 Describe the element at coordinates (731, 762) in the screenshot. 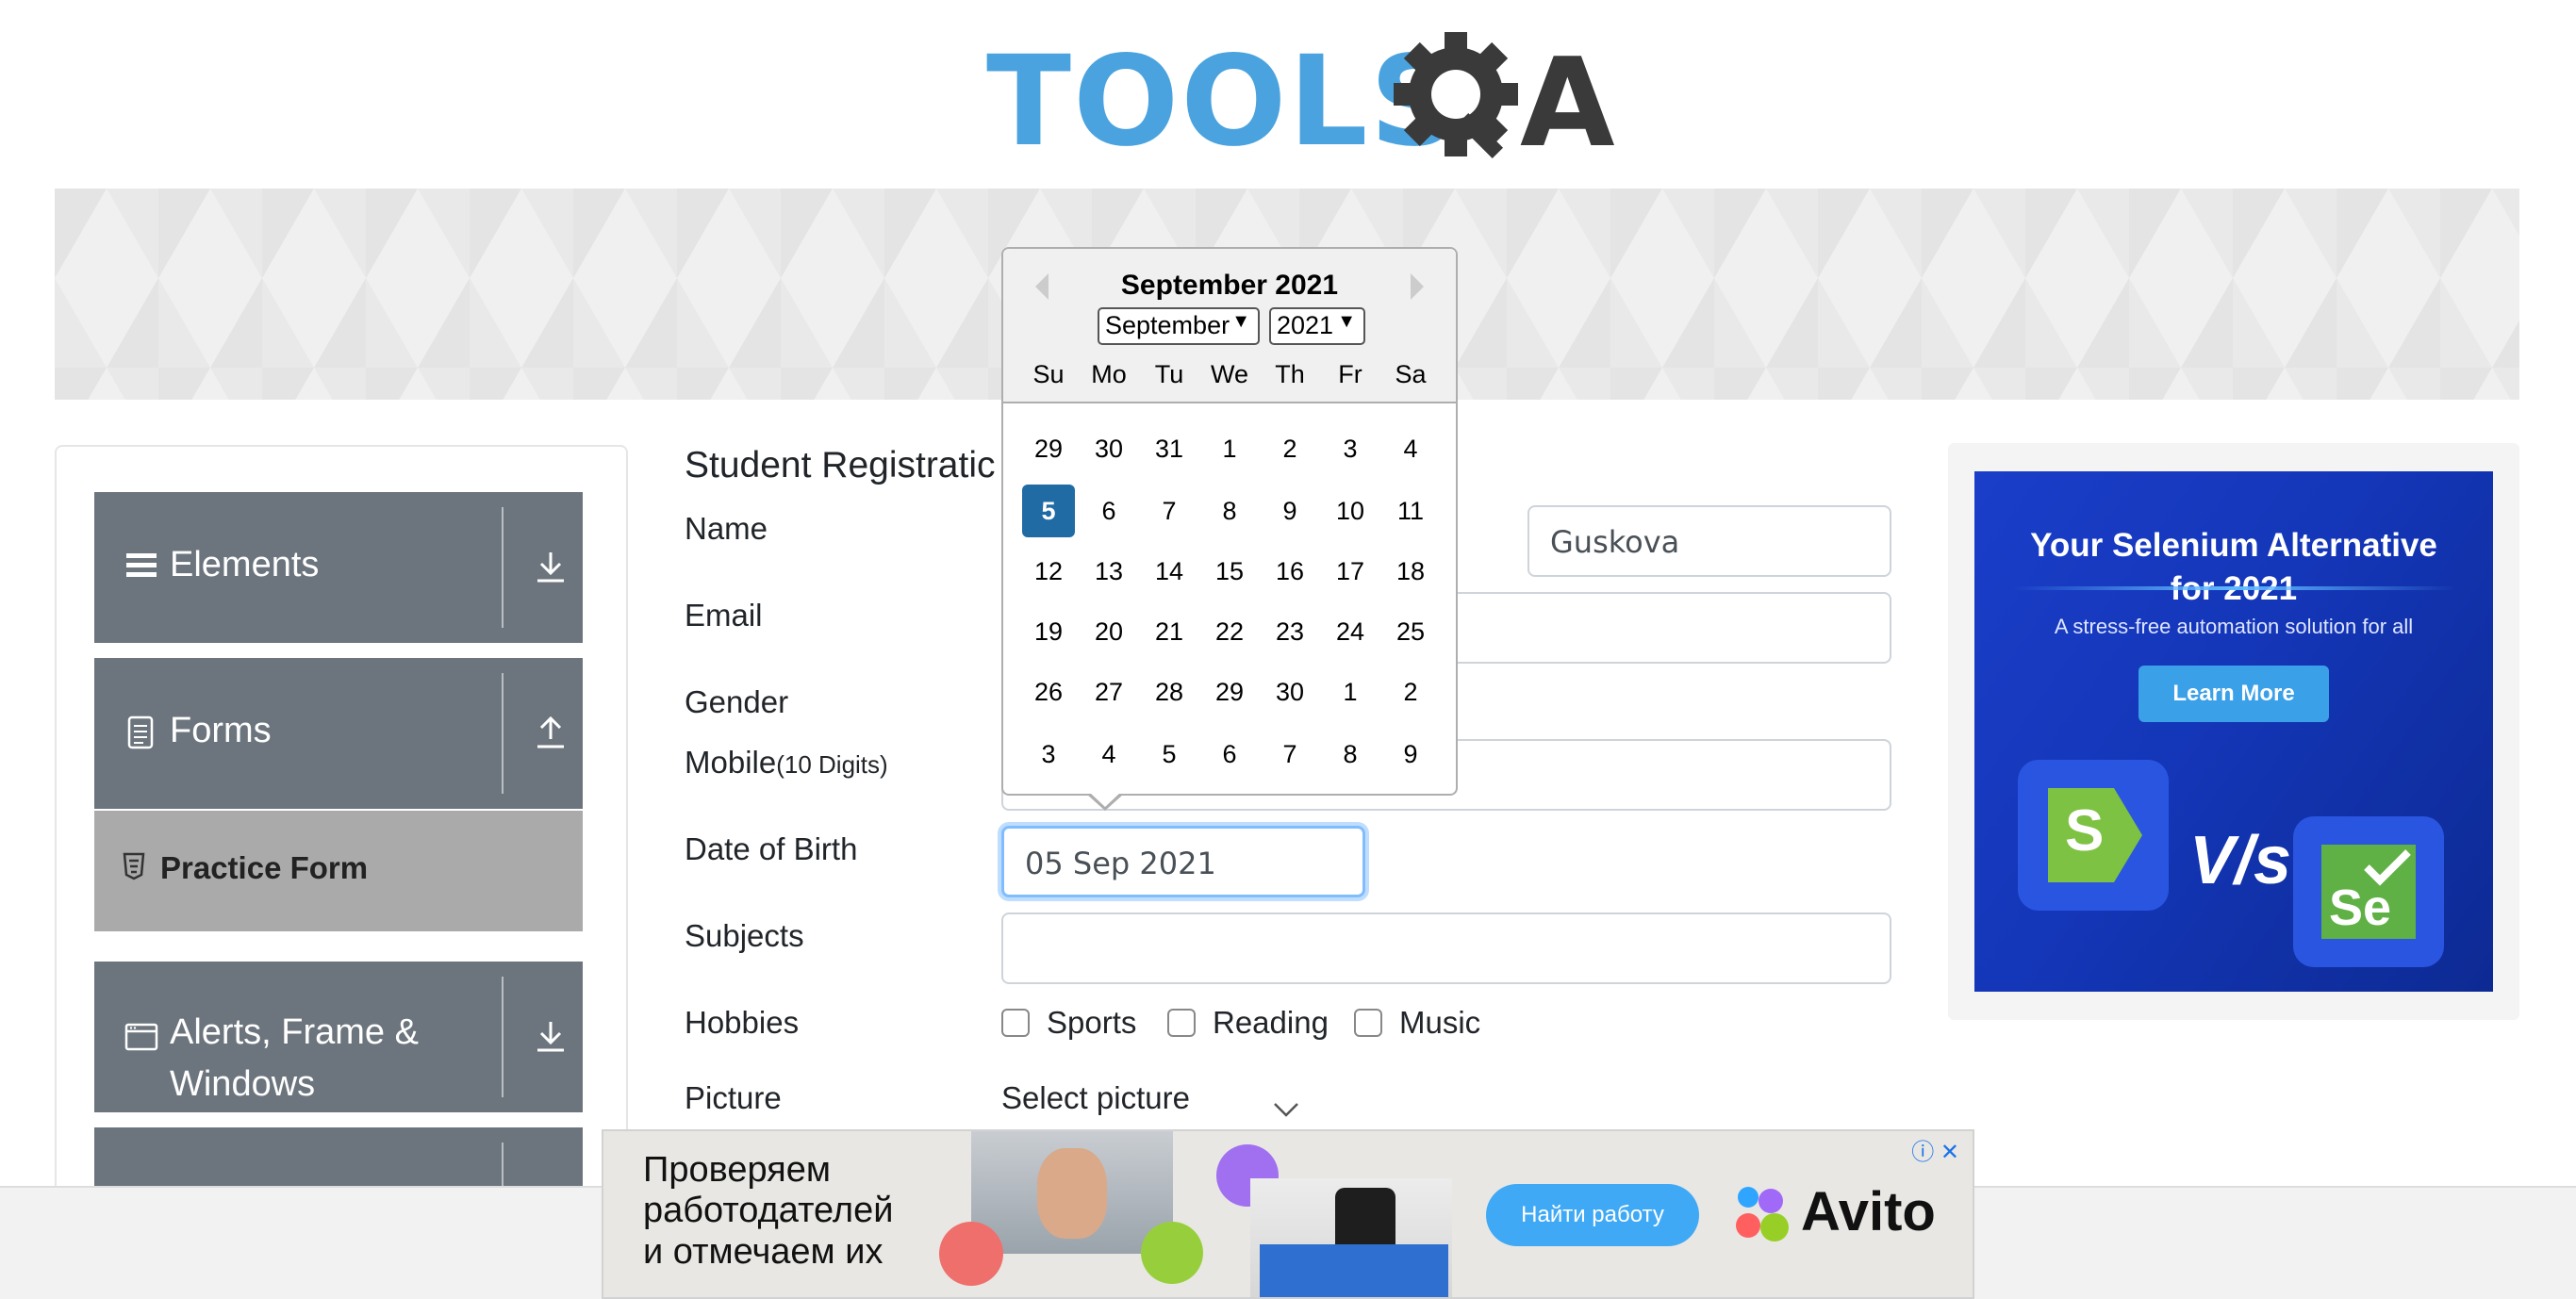

I see `mobile-label-text: Mobile` at that location.